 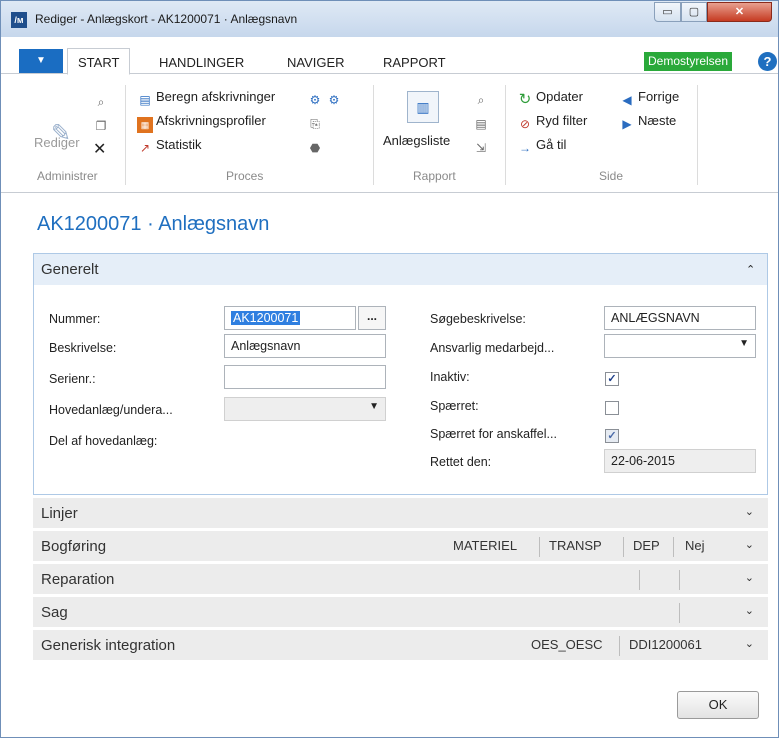 I want to click on tab-start: START, so click(x=99, y=61).